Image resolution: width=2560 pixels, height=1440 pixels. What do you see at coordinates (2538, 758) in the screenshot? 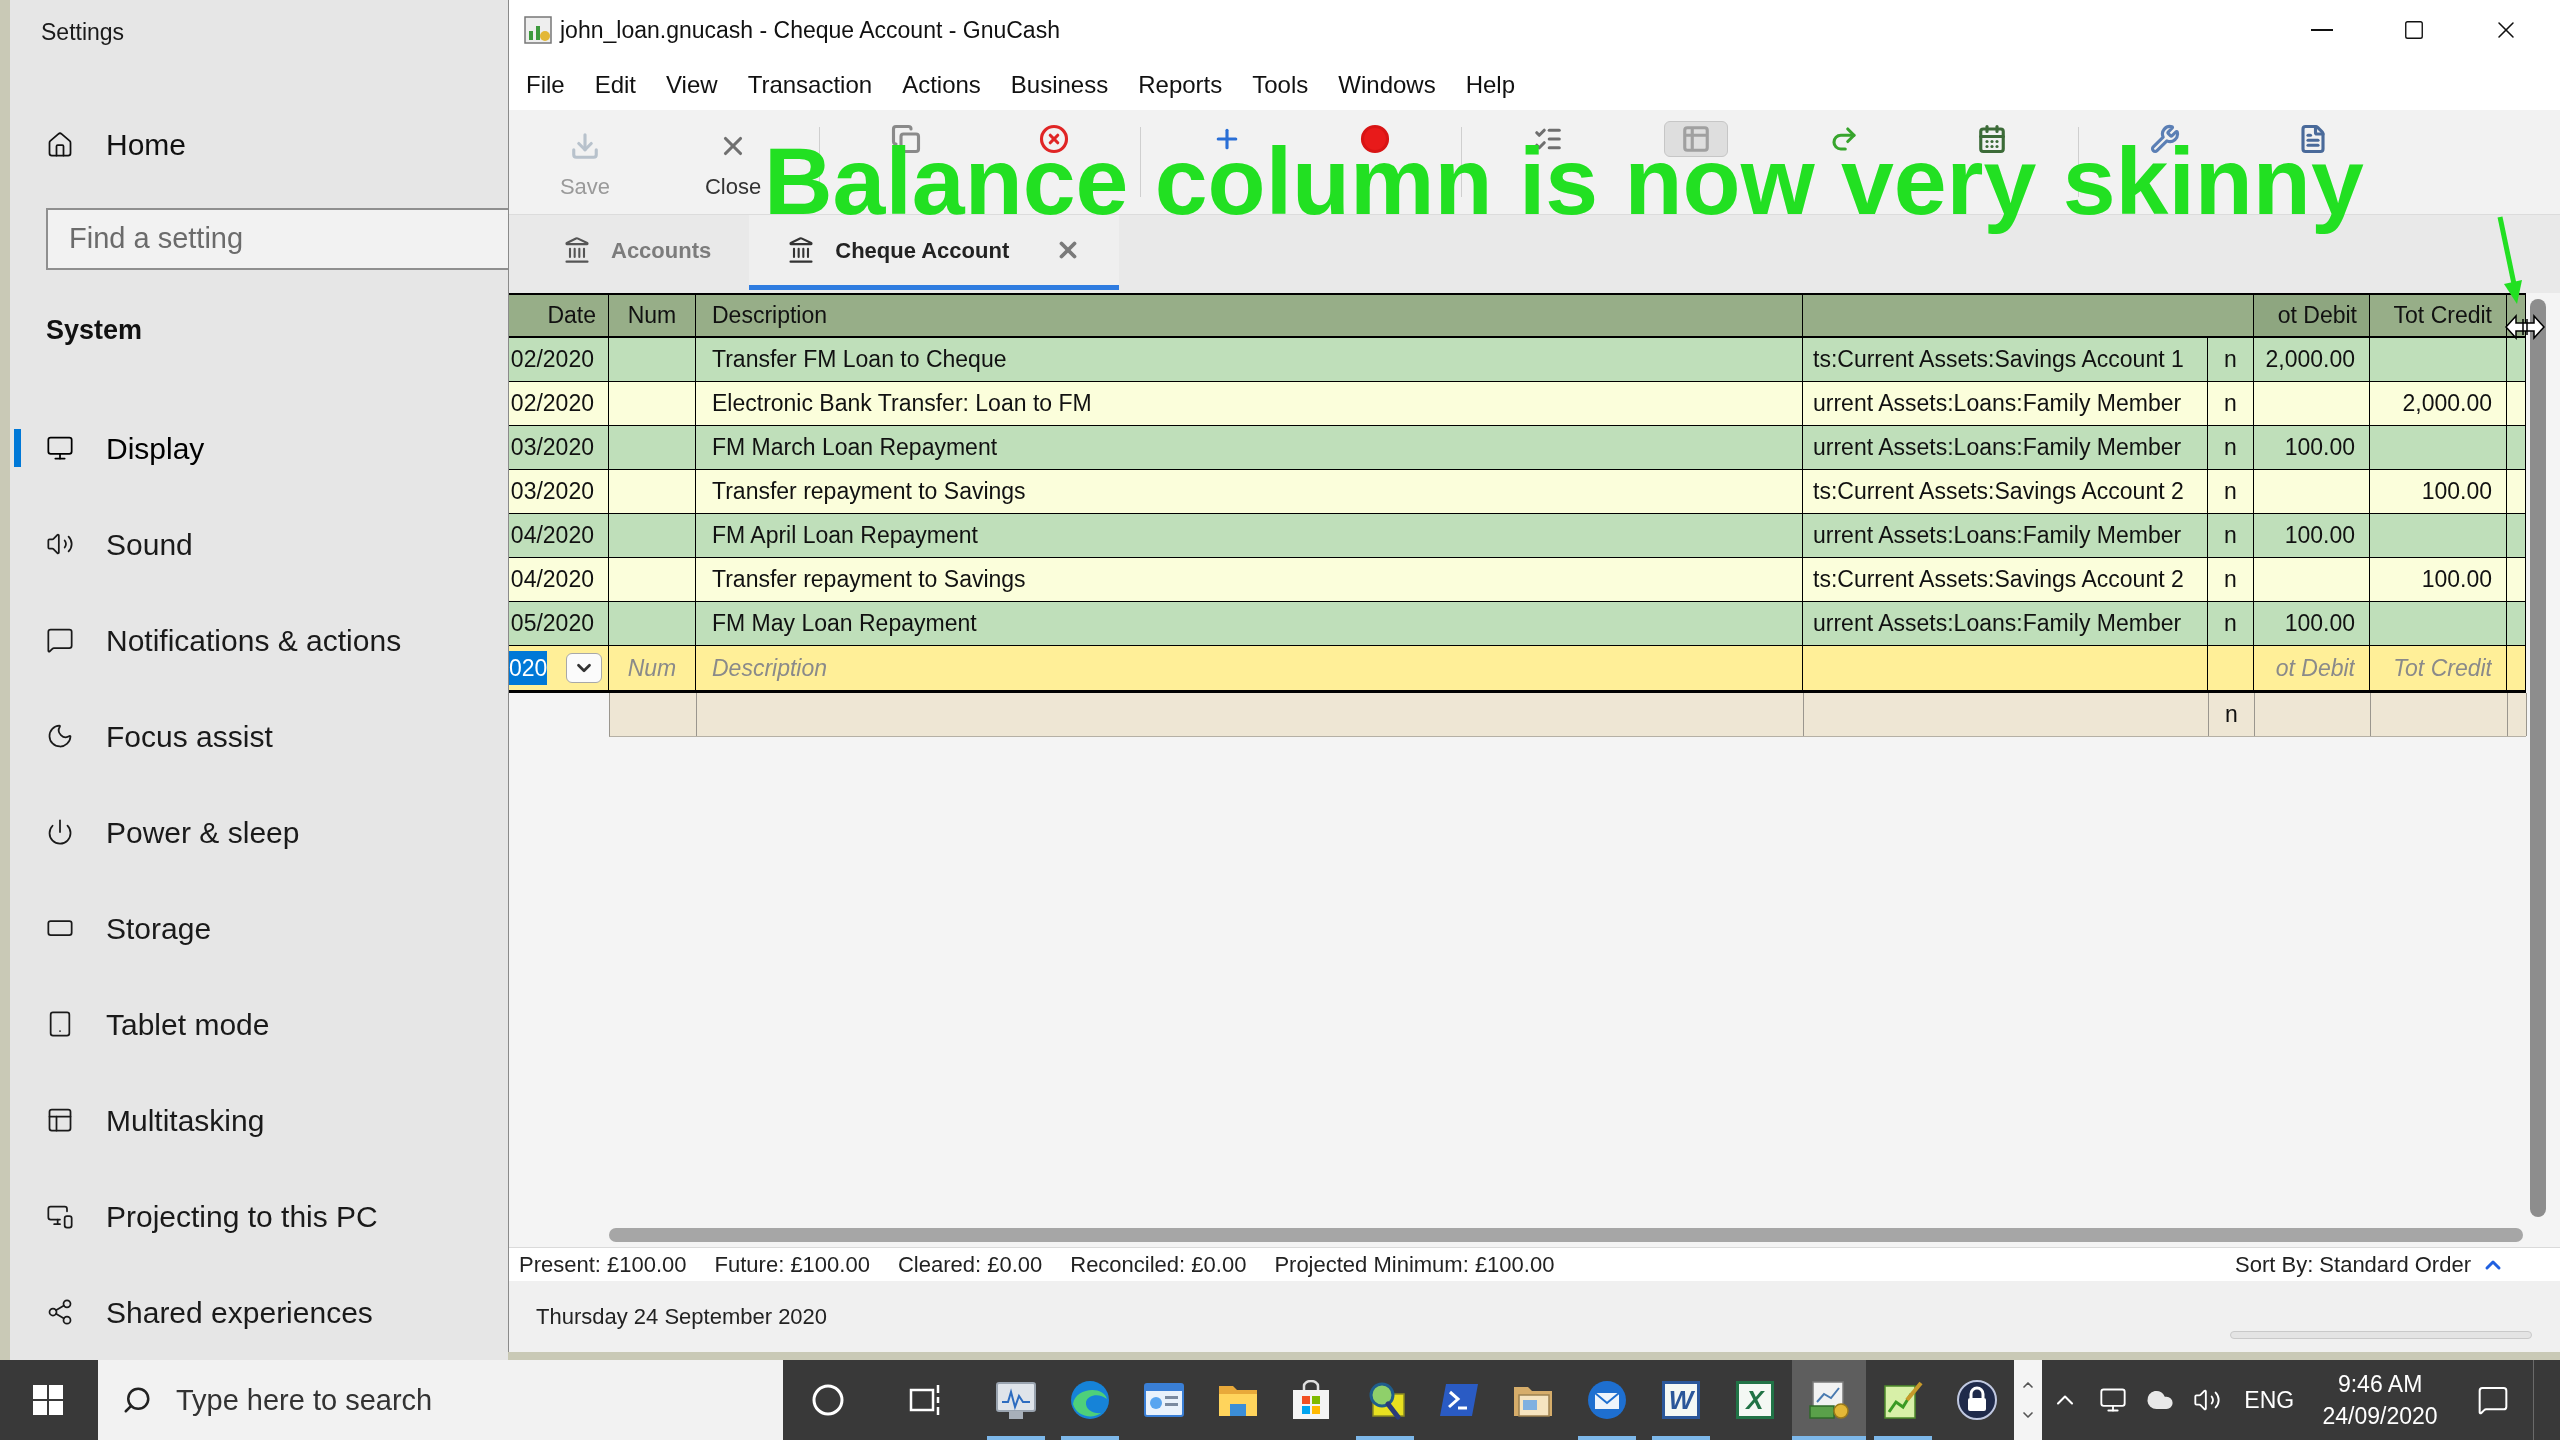
I see `vertical-scrollbar` at bounding box center [2538, 758].